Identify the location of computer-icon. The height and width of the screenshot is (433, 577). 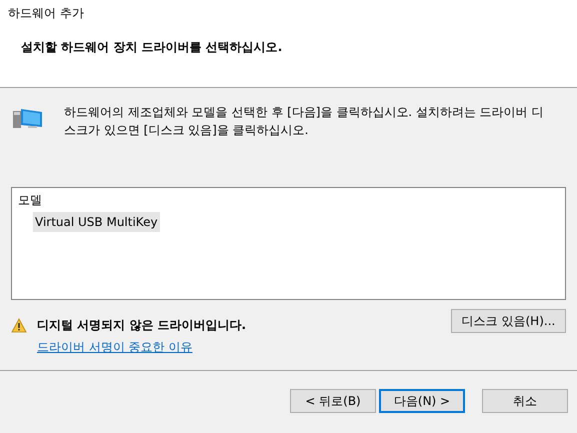
(28, 119).